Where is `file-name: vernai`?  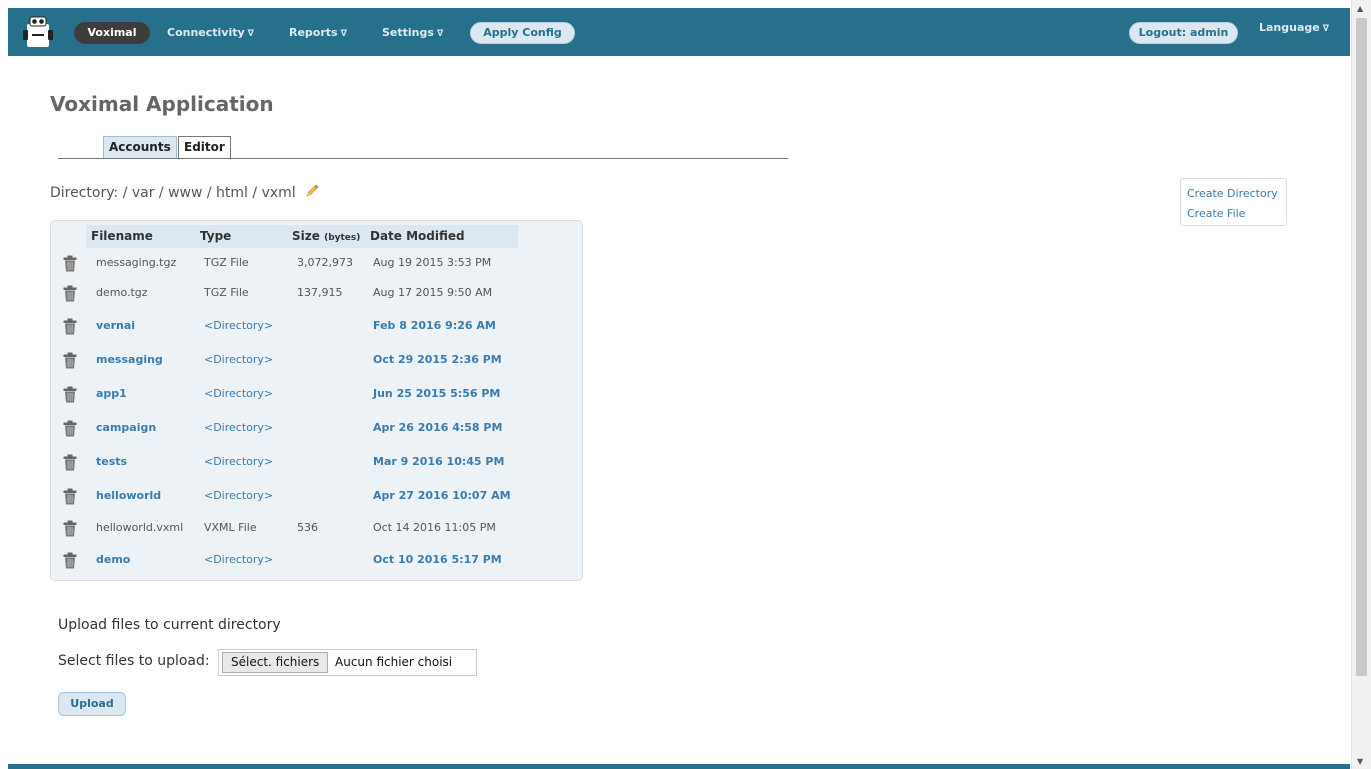 file-name: vernai is located at coordinates (115, 326).